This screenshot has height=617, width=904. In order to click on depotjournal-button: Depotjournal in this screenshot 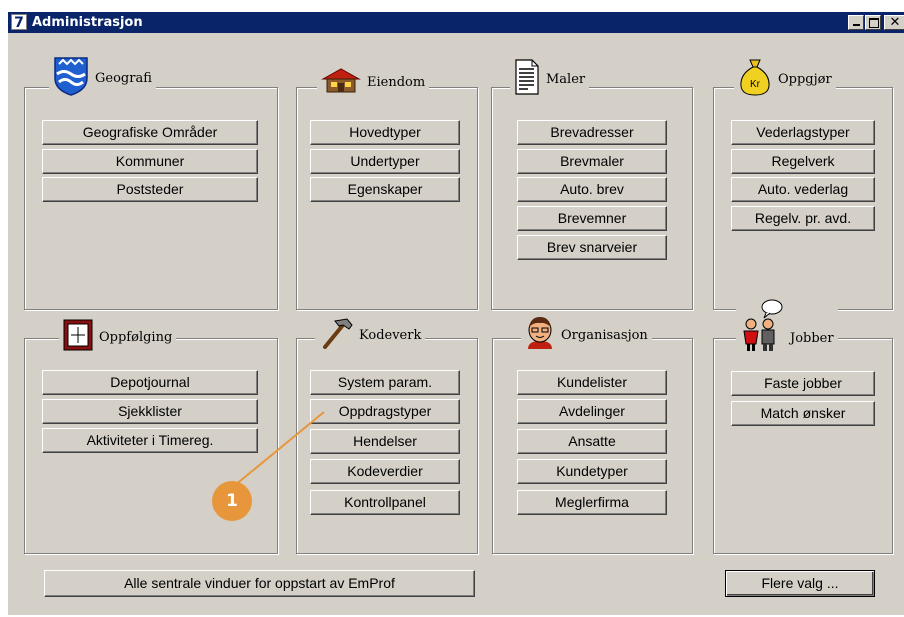, I will do `click(150, 382)`.